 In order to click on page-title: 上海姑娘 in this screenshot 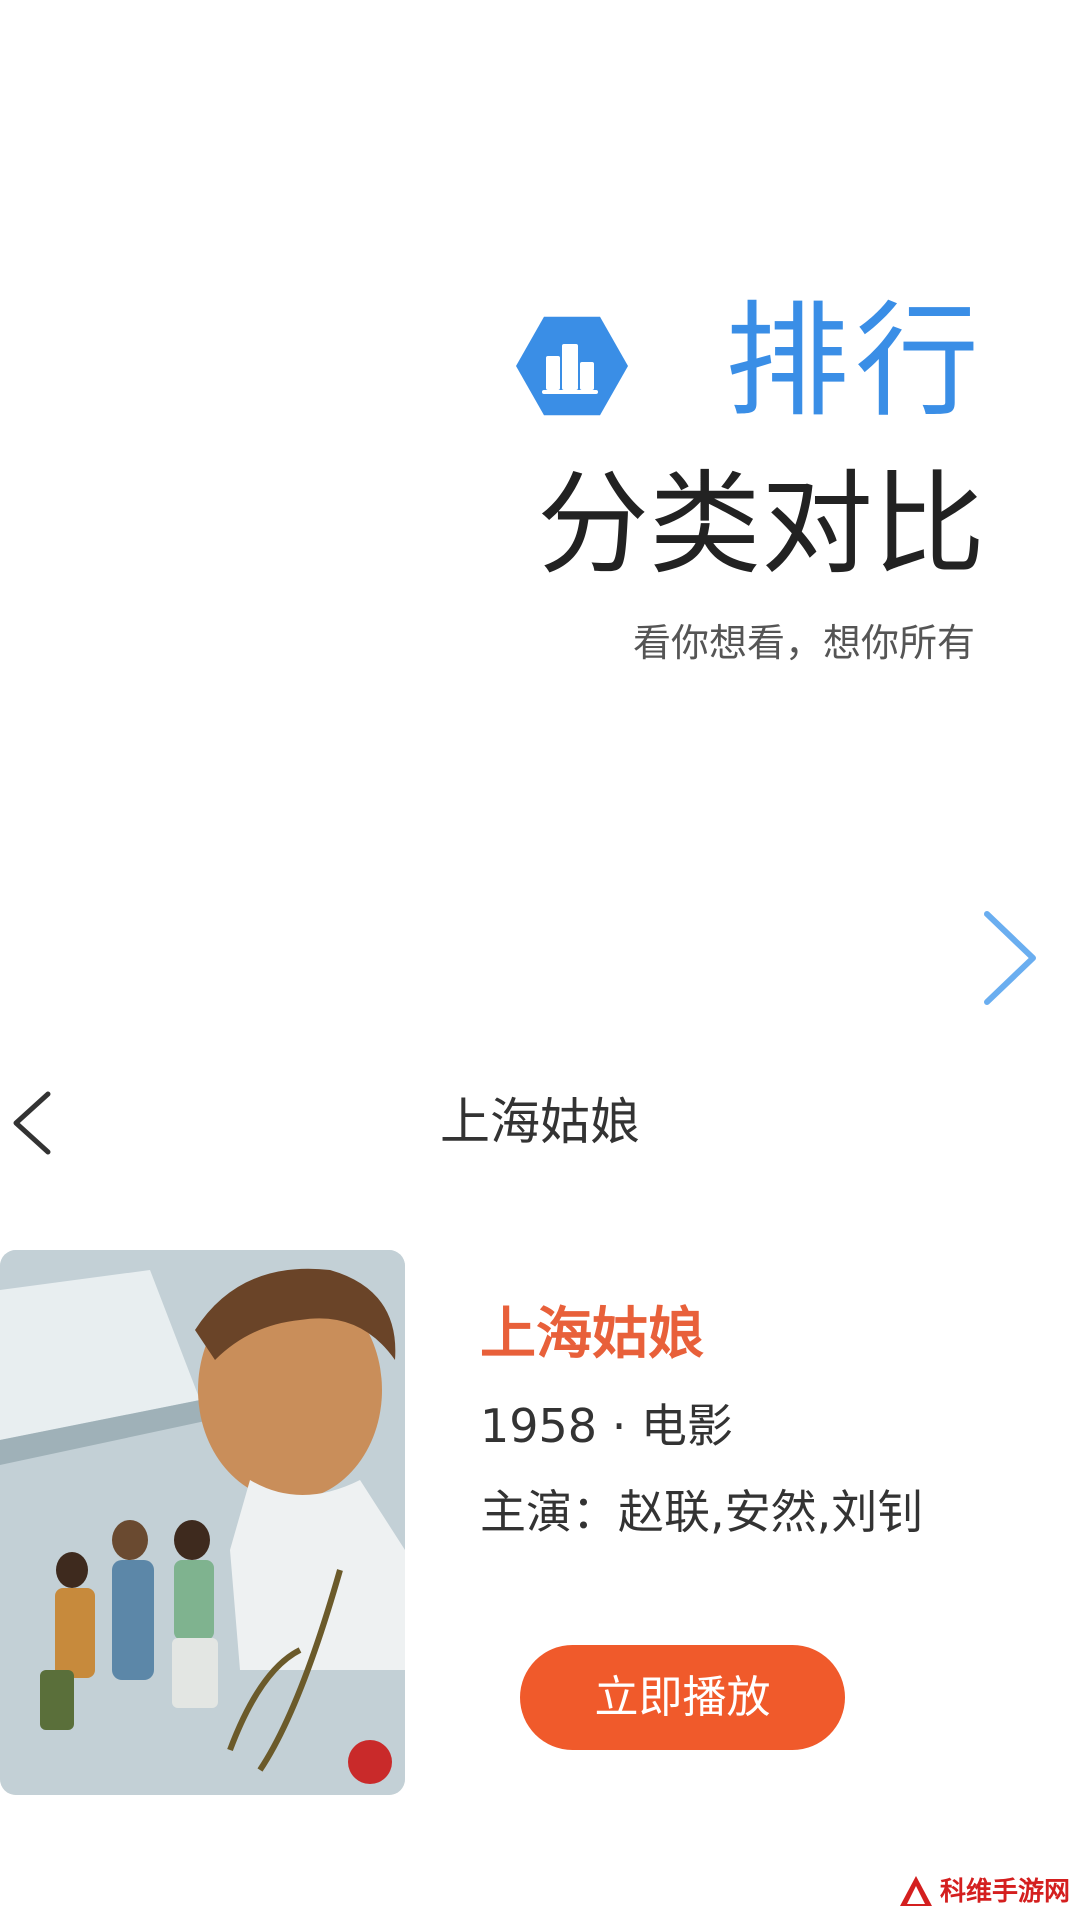, I will do `click(540, 1122)`.